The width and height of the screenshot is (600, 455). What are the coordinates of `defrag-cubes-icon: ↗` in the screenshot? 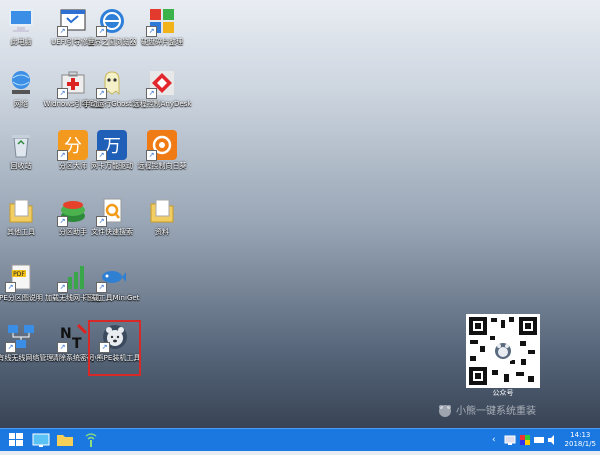 It's located at (161, 21).